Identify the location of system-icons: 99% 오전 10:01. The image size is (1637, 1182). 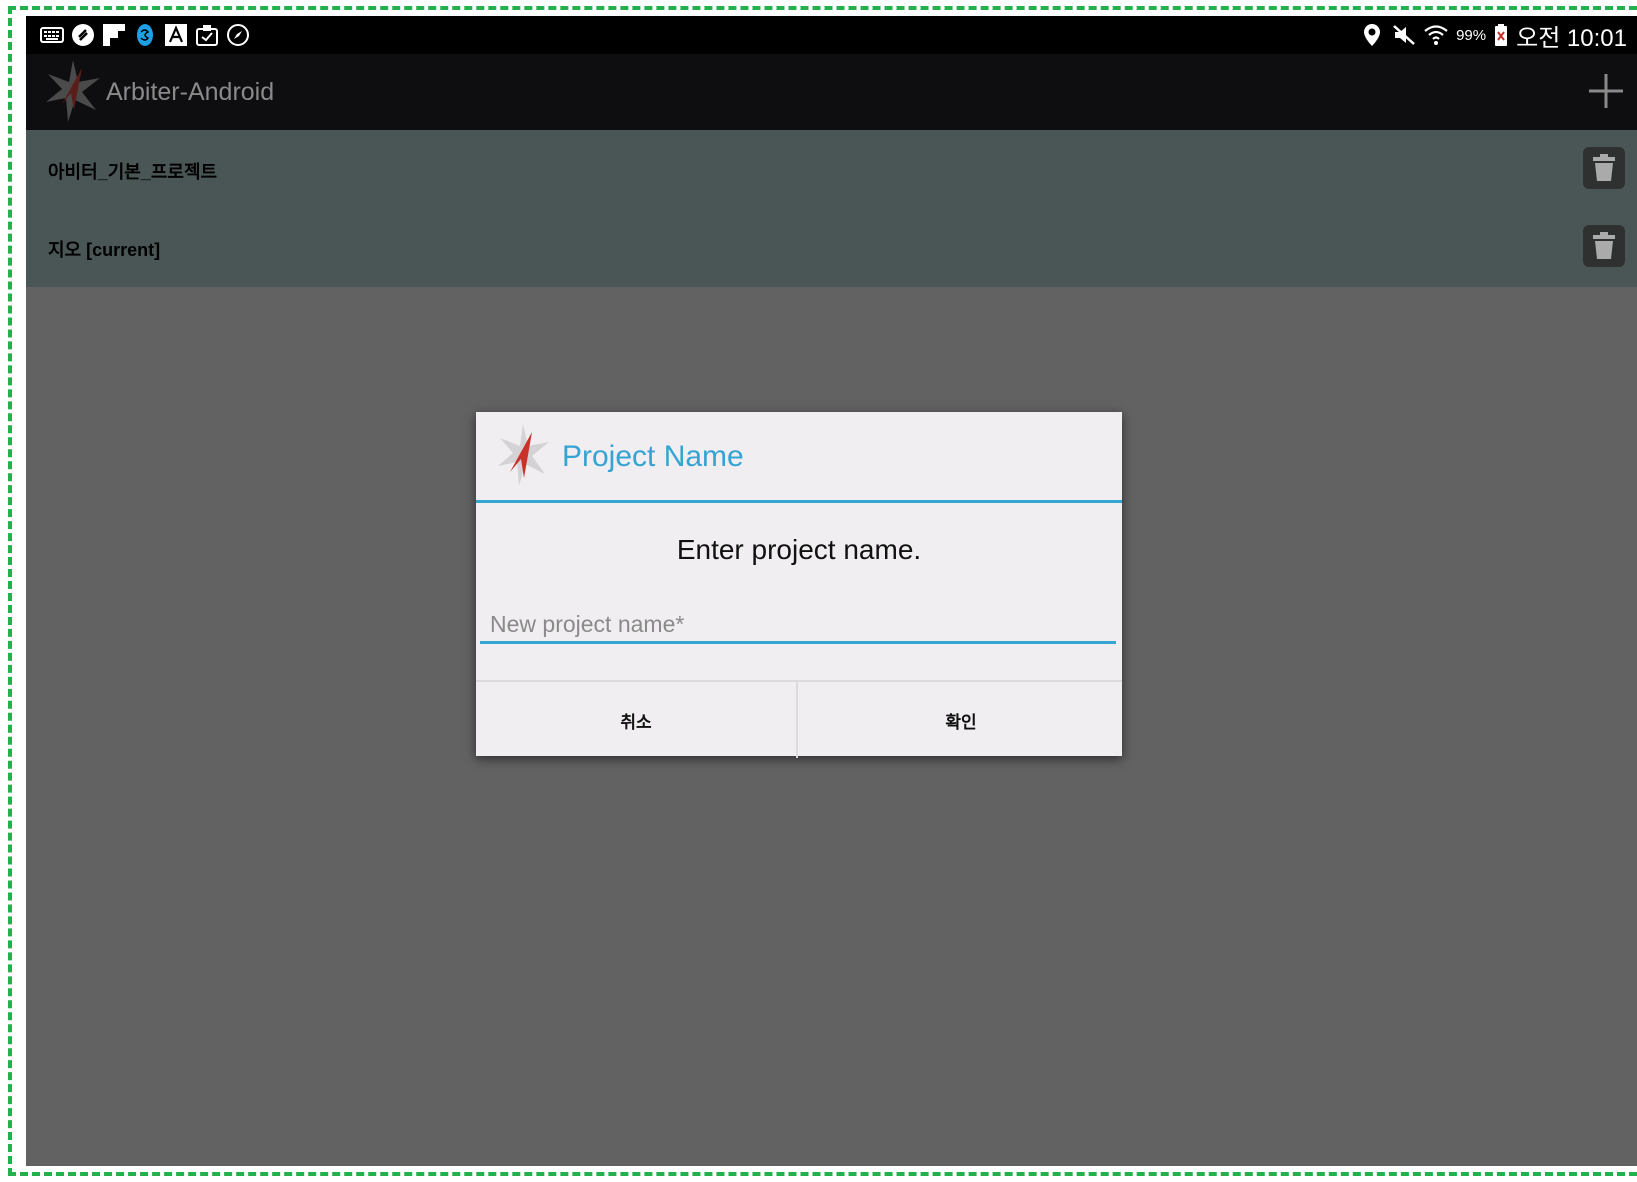
(1493, 36).